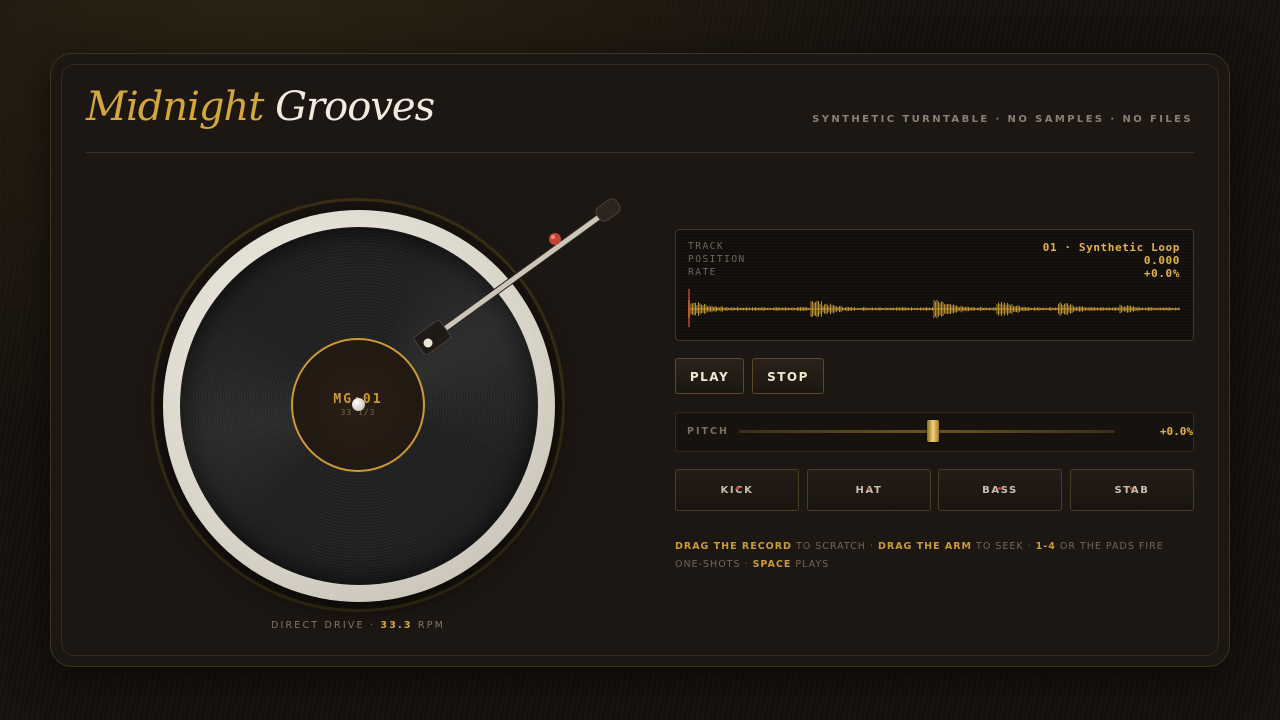 Image resolution: width=1280 pixels, height=720 pixels. Describe the element at coordinates (934, 273) in the screenshot. I see `display-row-rate: RATE +0.0%` at that location.